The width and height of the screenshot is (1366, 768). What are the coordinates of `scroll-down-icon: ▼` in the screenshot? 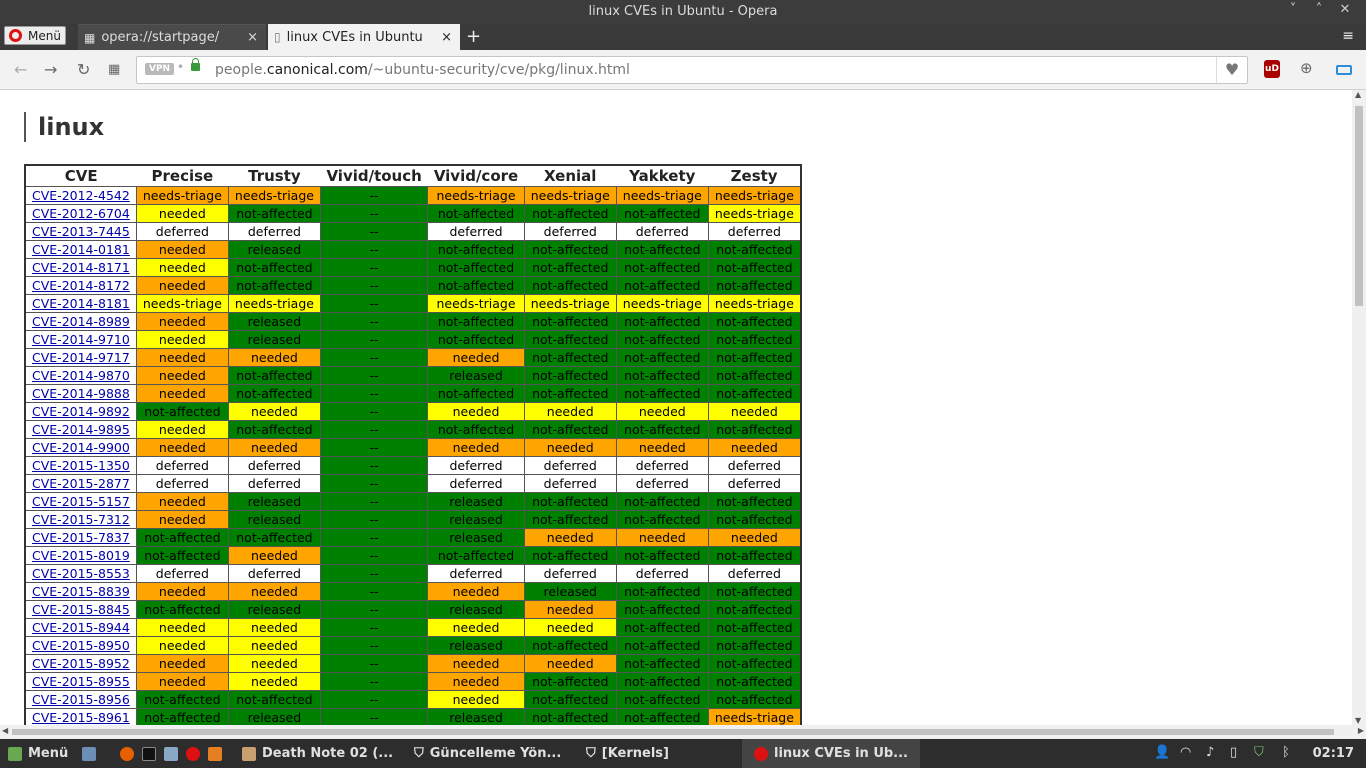 It's located at (1358, 720).